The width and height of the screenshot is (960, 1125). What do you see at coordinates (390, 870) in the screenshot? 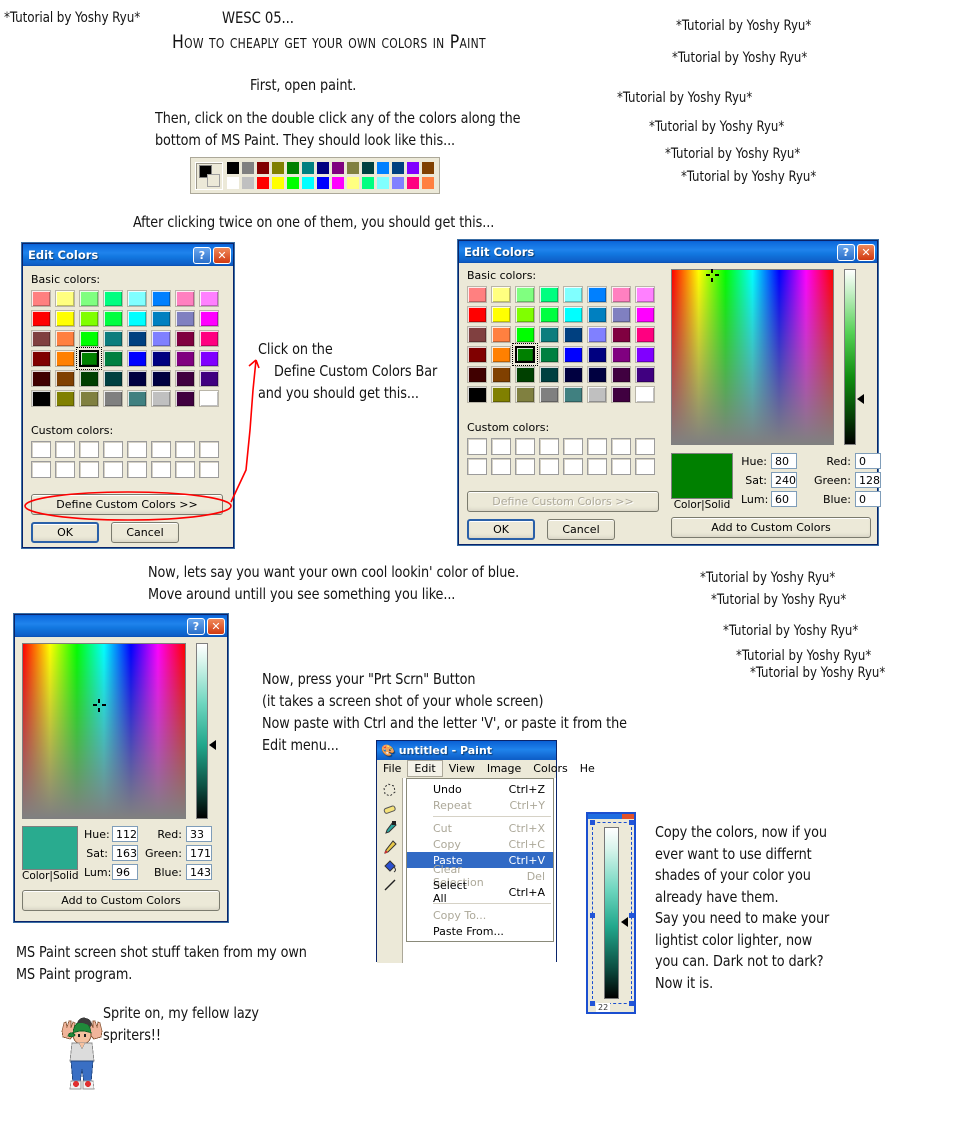
I see `paint-tool-palette` at bounding box center [390, 870].